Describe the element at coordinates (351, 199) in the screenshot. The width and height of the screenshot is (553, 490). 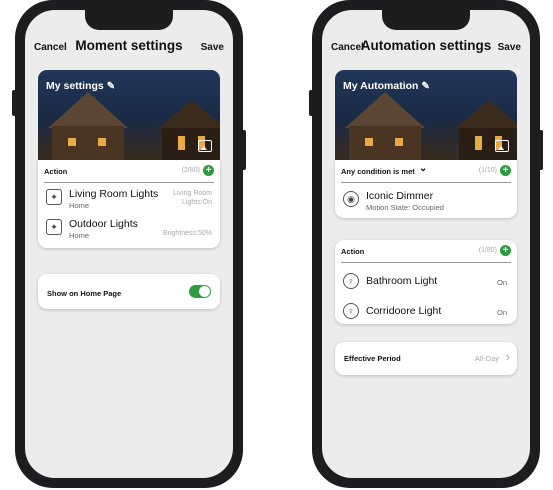
I see `dimmer-icon: ◉` at that location.